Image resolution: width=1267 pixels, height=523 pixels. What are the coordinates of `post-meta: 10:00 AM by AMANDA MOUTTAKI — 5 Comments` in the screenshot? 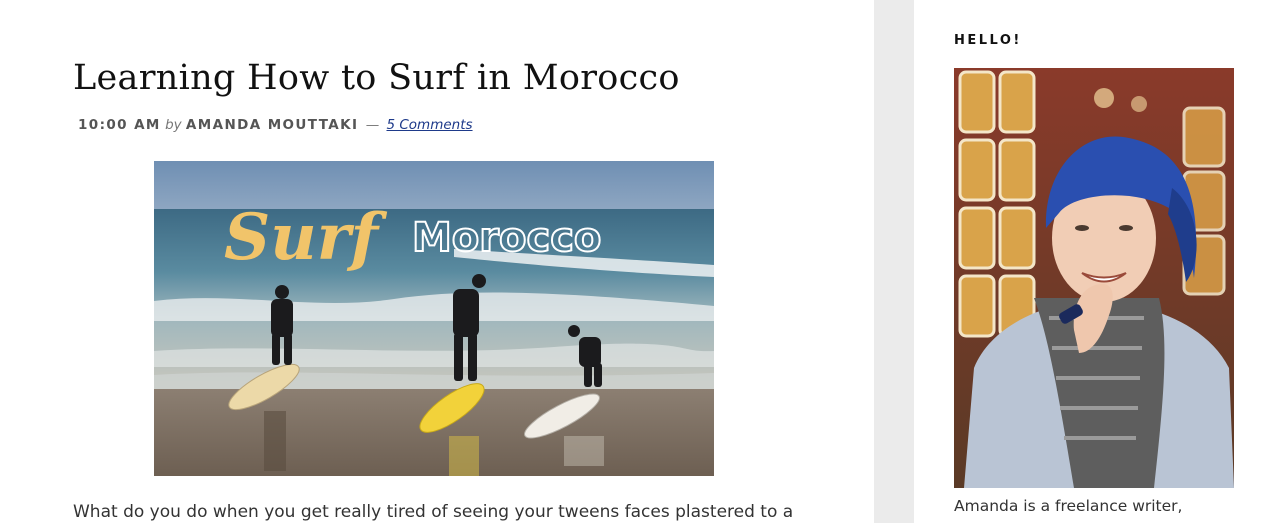 It's located at (275, 125).